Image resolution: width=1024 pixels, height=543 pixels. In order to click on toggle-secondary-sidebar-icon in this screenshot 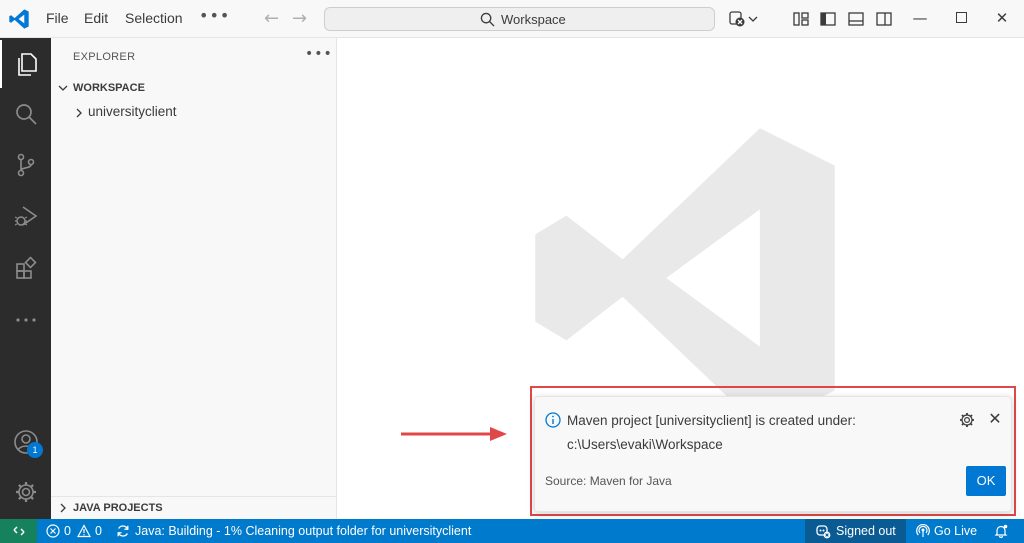, I will do `click(884, 19)`.